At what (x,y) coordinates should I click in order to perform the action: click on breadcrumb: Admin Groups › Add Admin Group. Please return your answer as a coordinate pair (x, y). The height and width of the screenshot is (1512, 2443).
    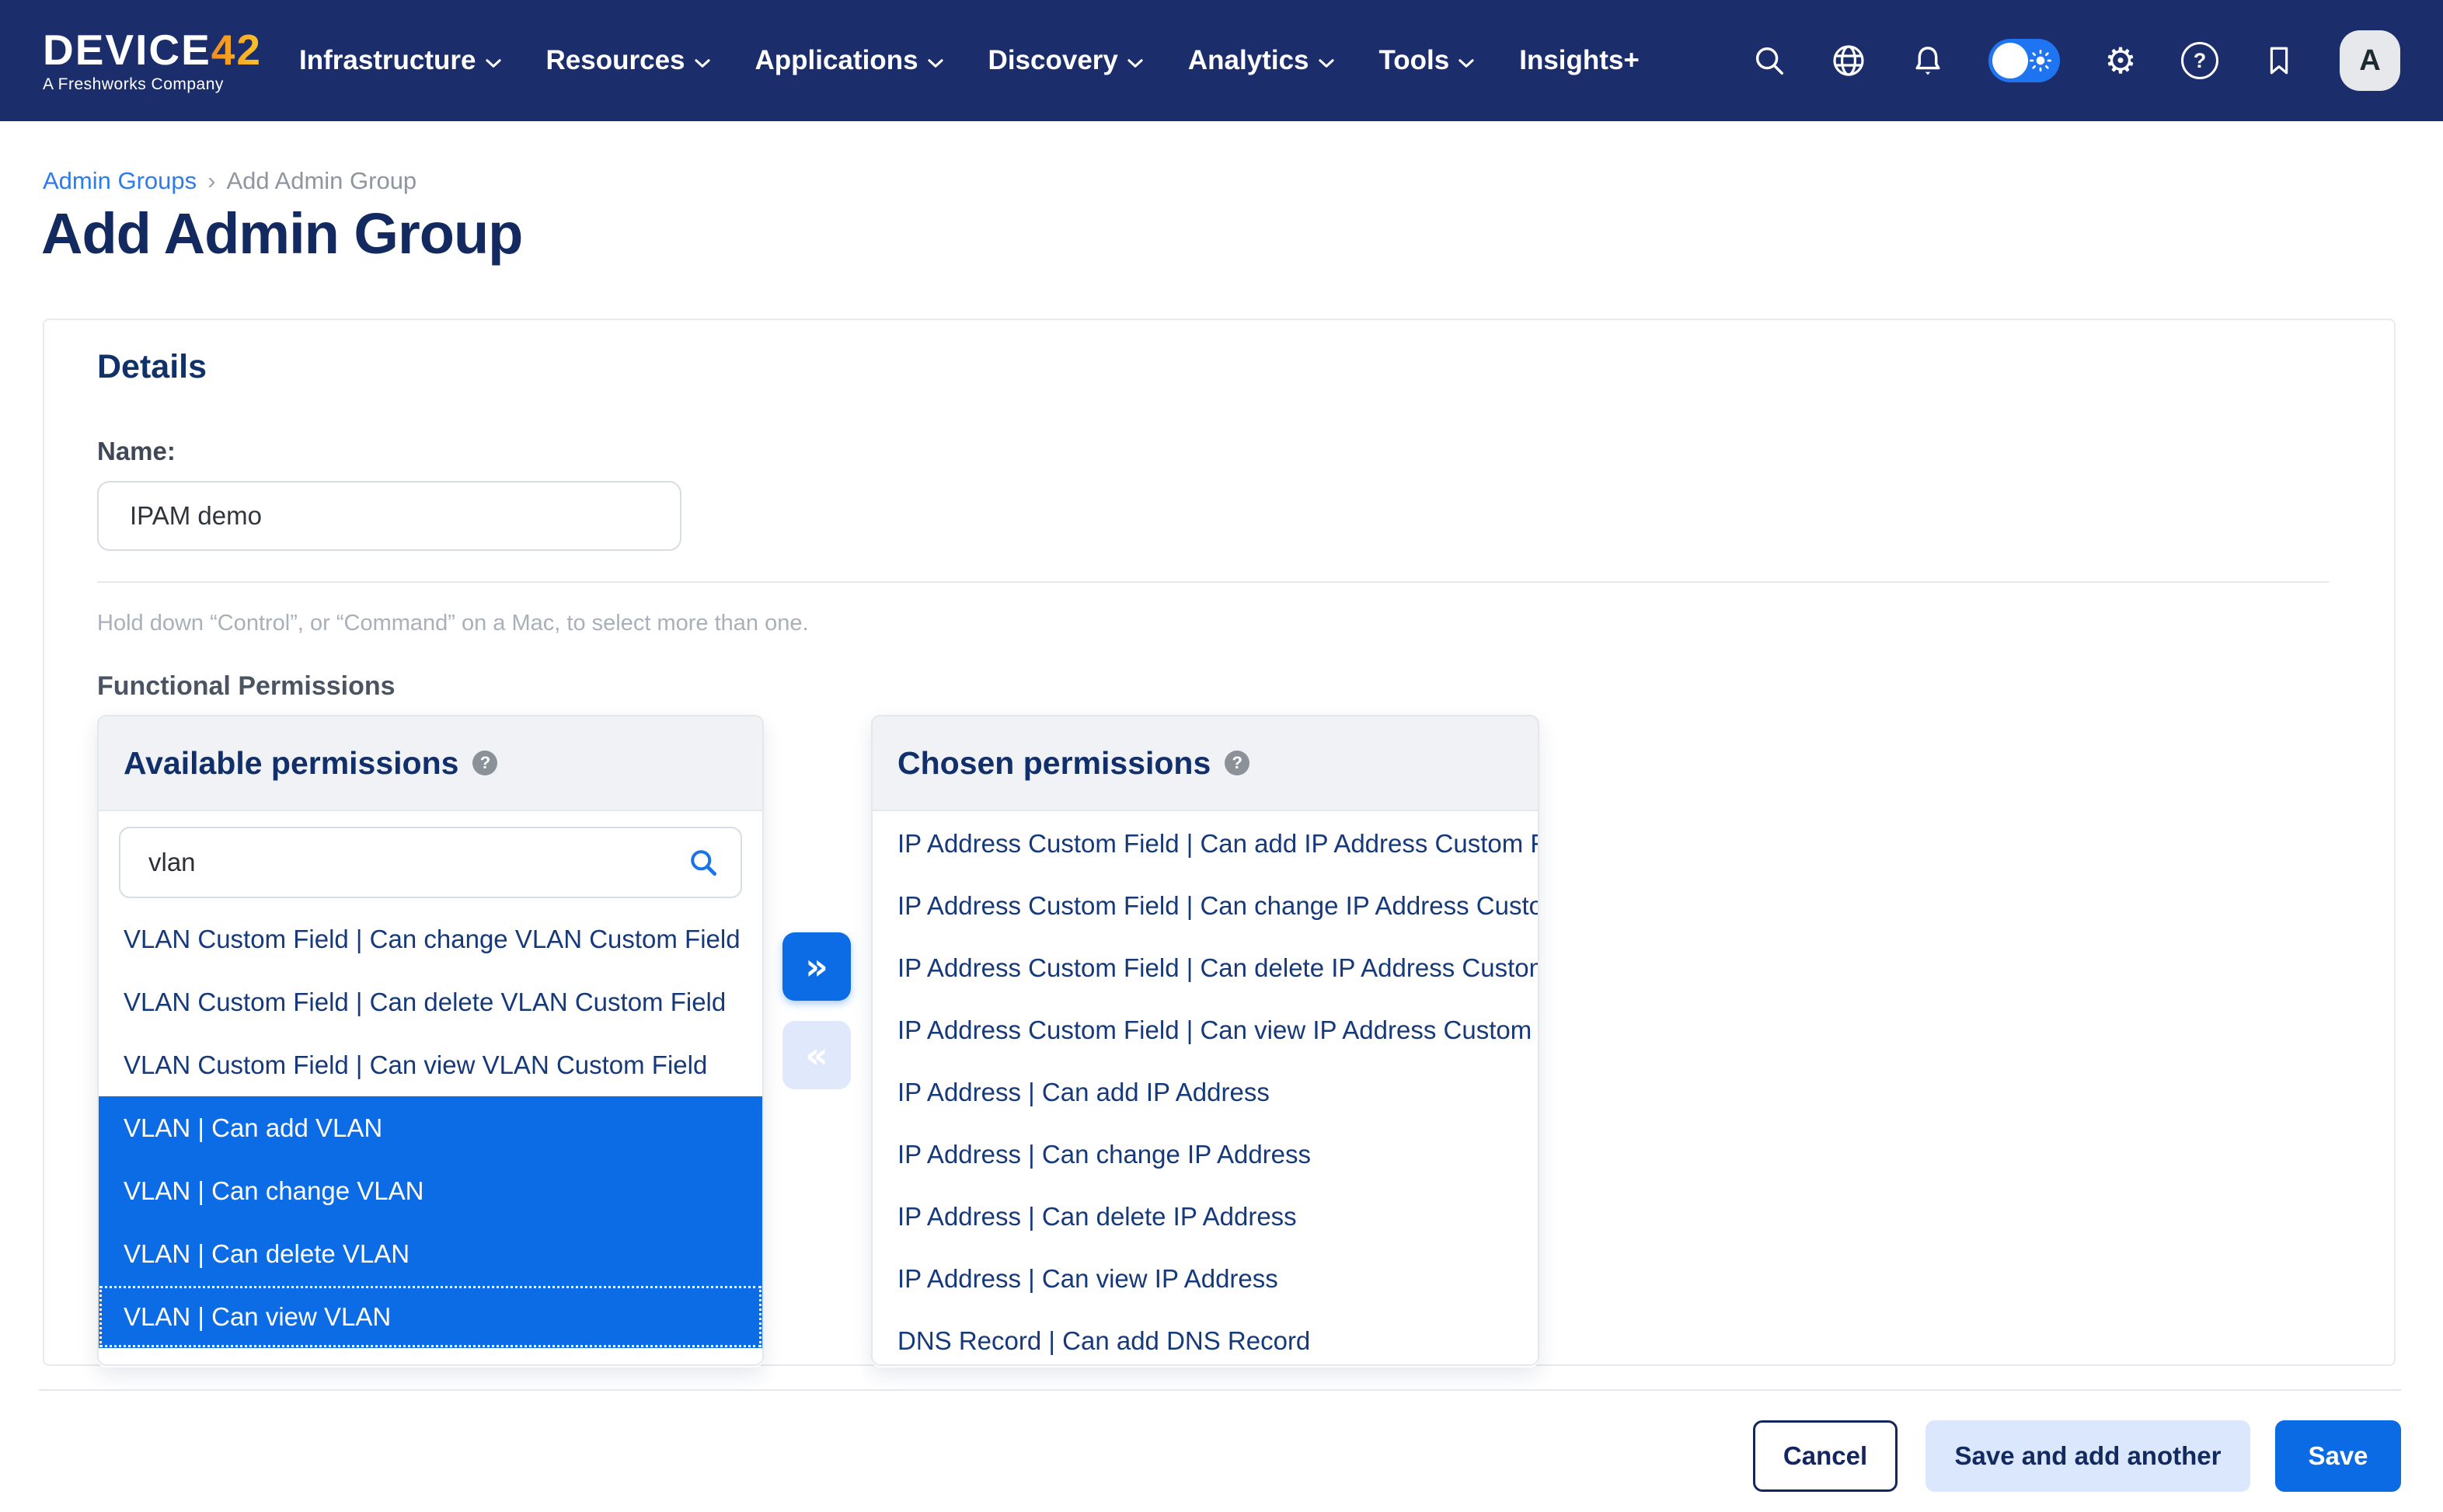
    Looking at the image, I should click on (229, 181).